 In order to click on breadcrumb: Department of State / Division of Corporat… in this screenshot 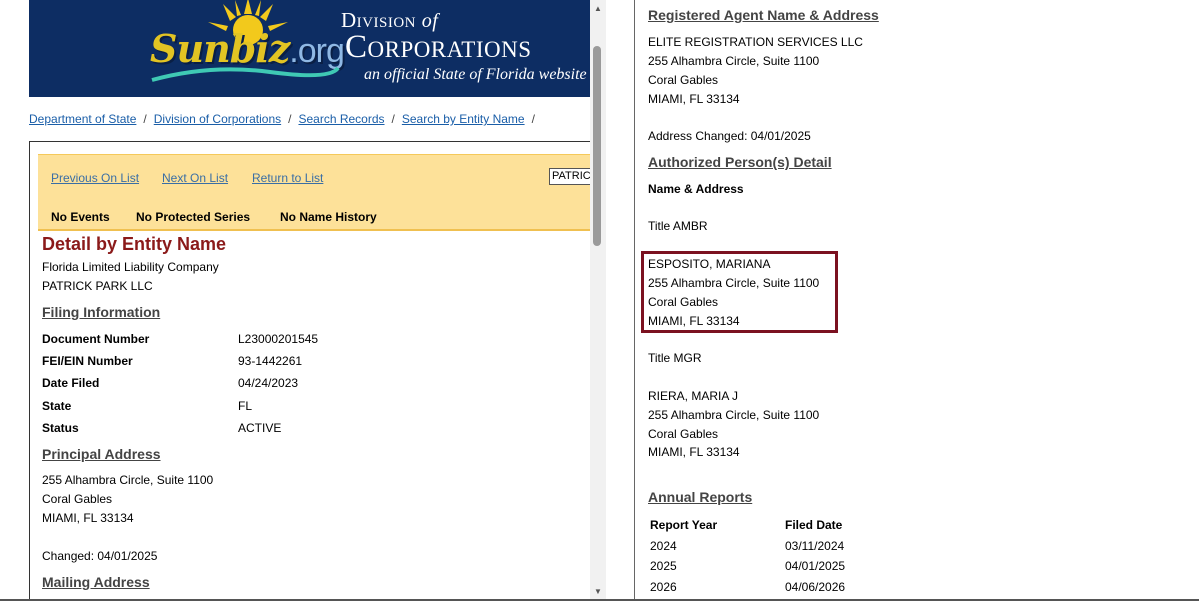, I will do `click(285, 119)`.